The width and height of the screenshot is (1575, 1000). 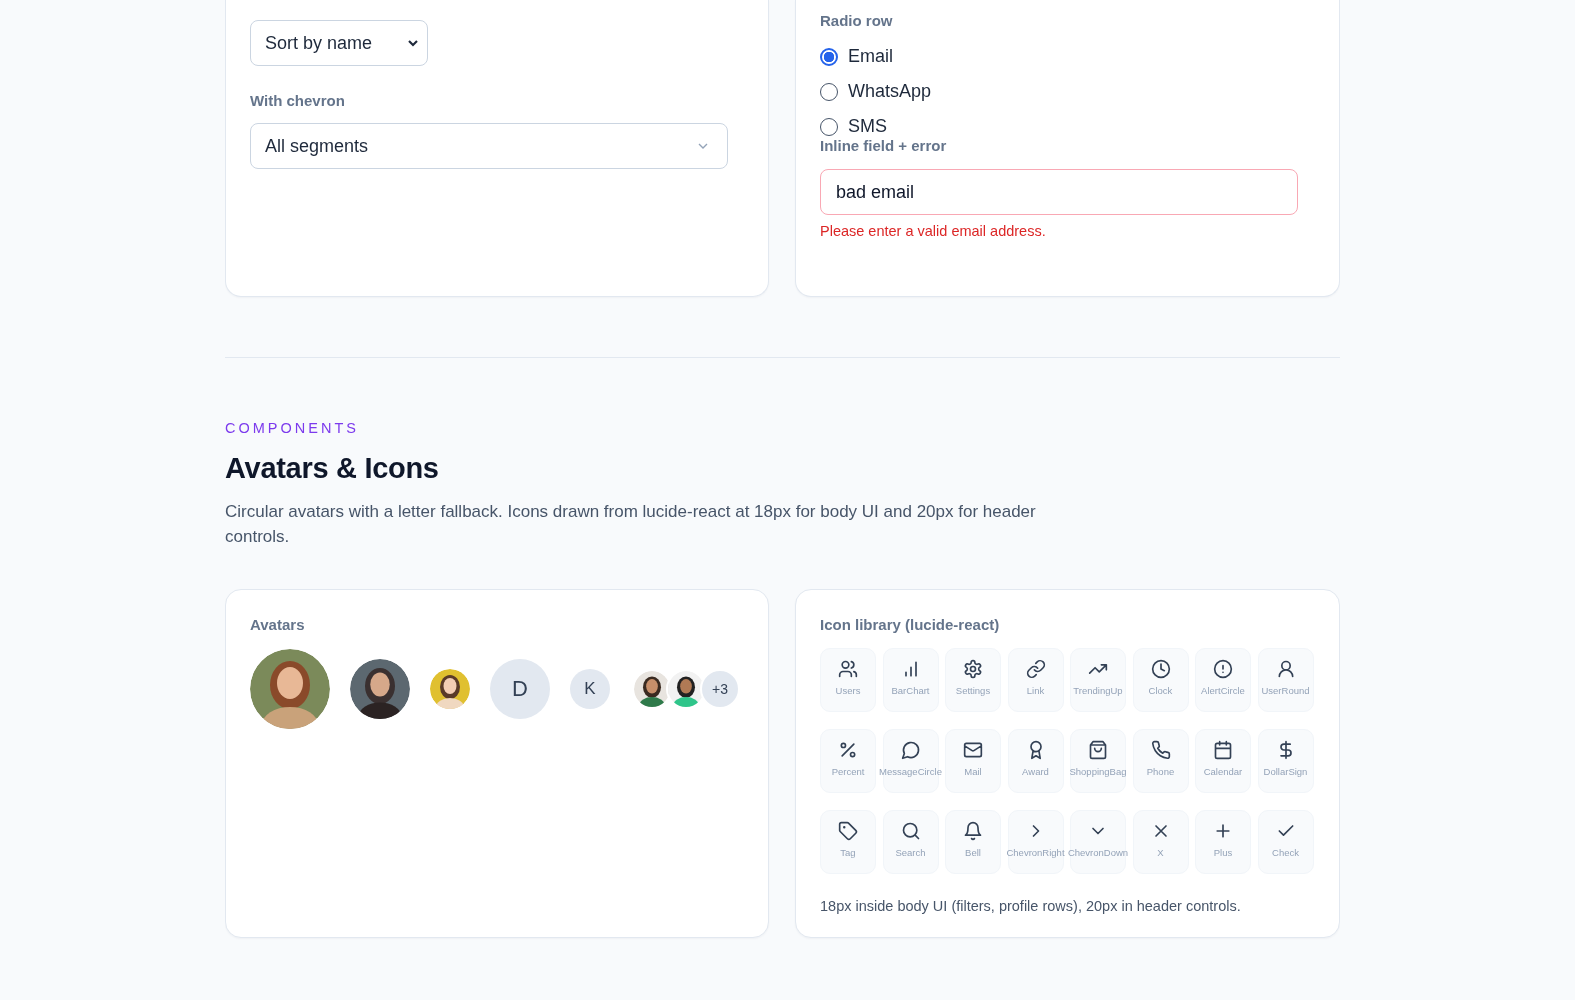 What do you see at coordinates (1098, 771) in the screenshot?
I see `icon-label: ShoppingBag` at bounding box center [1098, 771].